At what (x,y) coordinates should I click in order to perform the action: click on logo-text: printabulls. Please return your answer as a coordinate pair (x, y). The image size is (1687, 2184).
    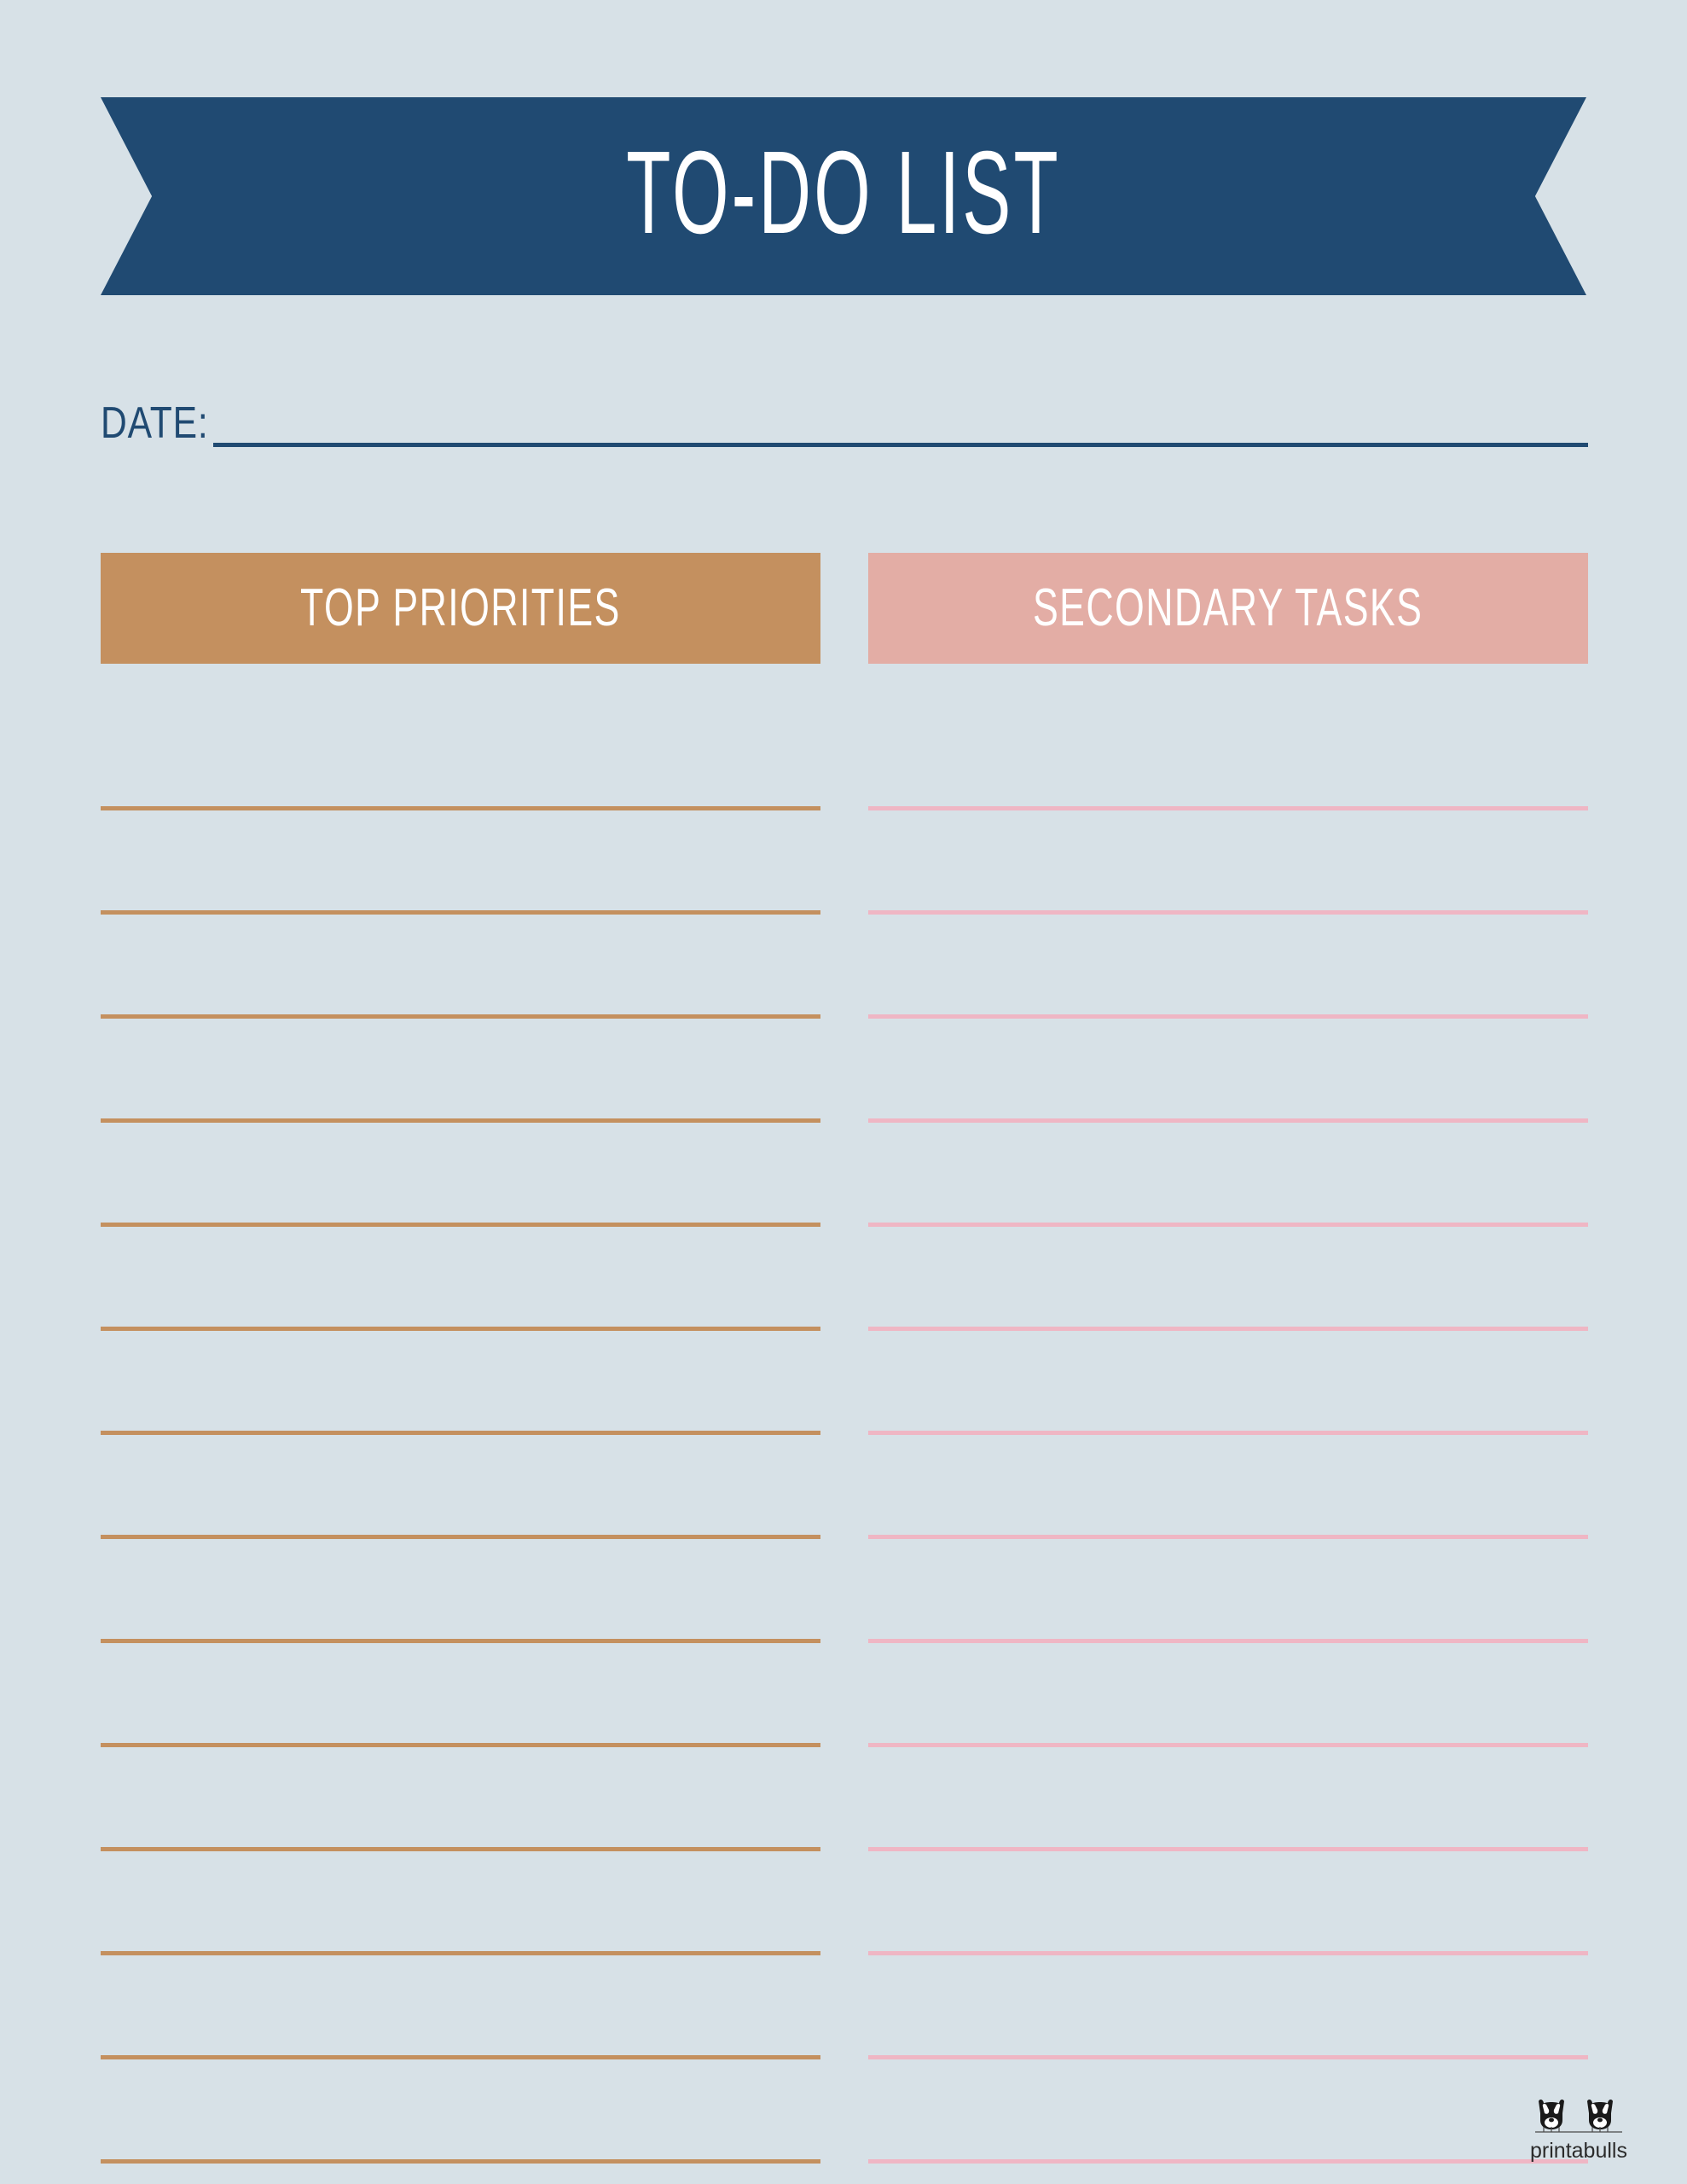
    Looking at the image, I should click on (1578, 2151).